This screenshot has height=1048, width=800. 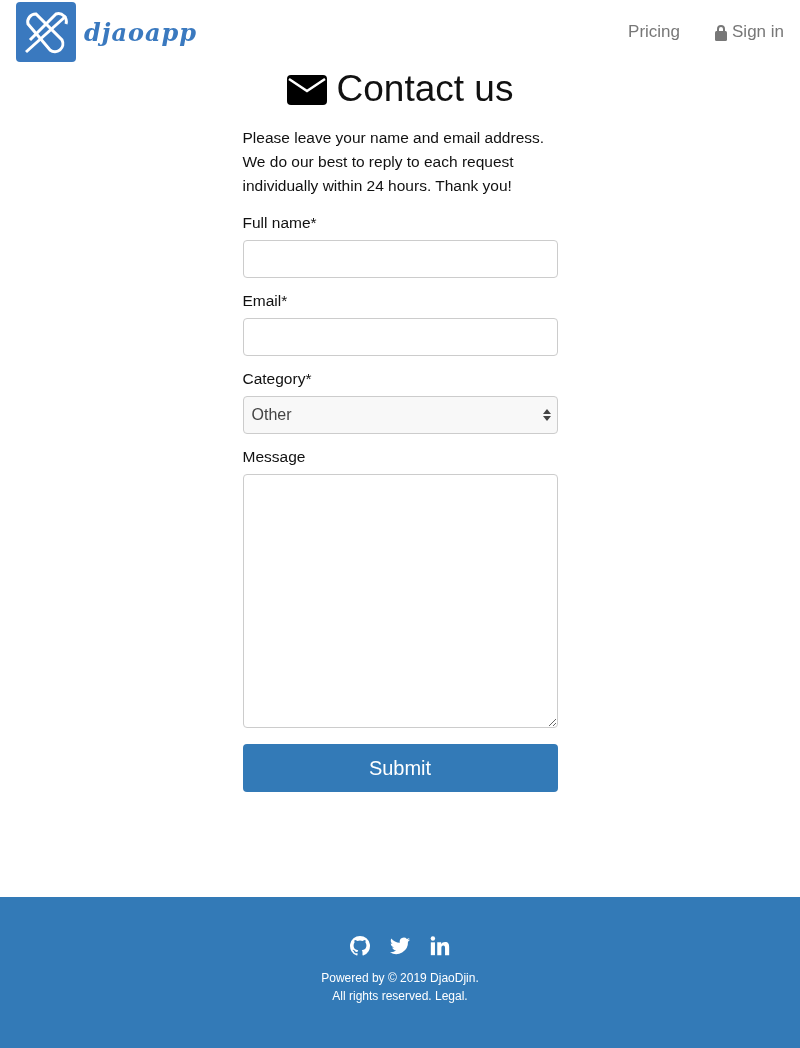 I want to click on field-label: Full name*, so click(x=280, y=223).